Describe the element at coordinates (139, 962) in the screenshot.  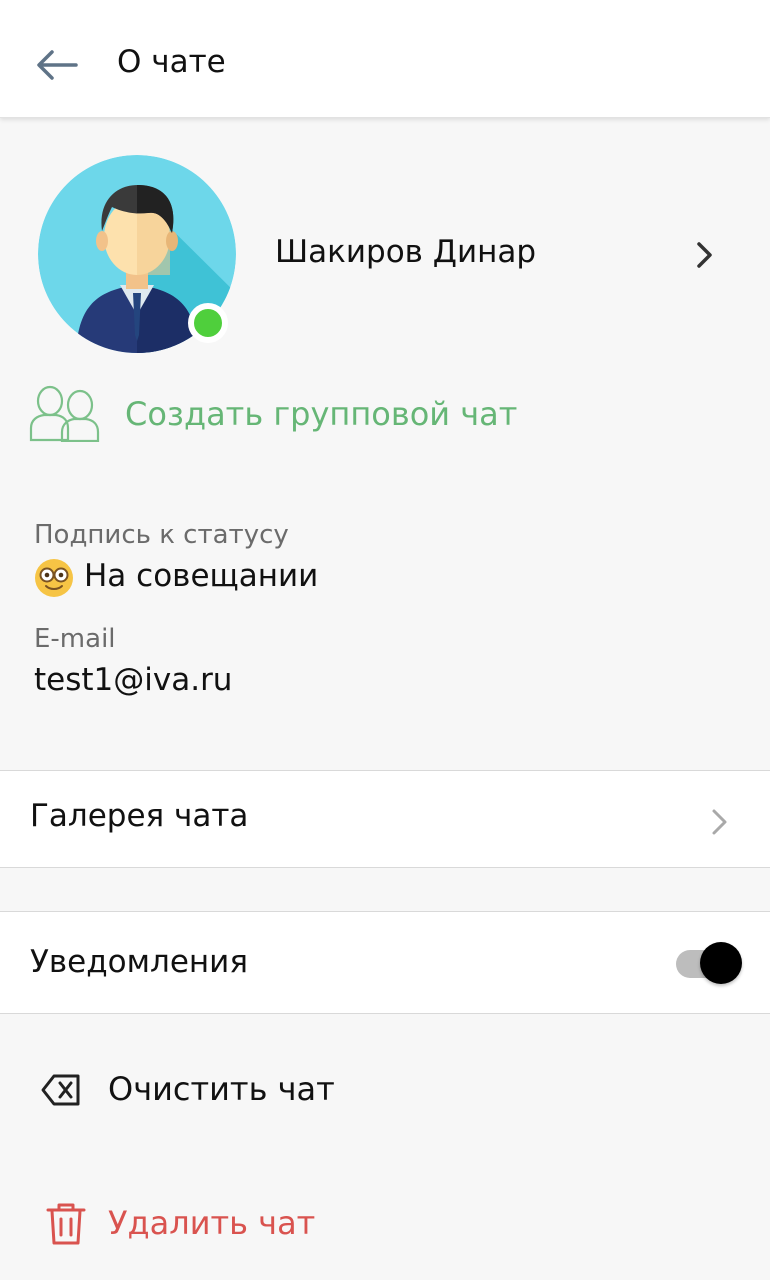
I see `notifications-label: Уведомления` at that location.